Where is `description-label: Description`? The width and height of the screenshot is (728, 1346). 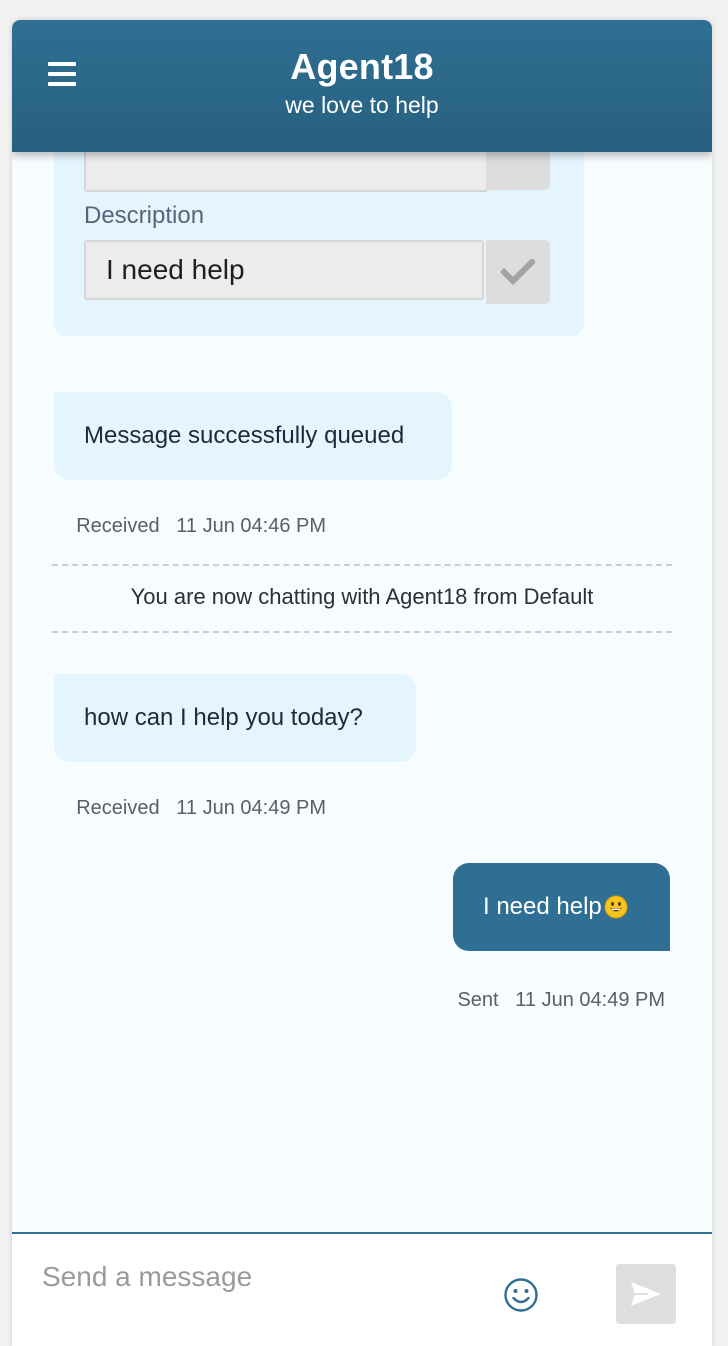
description-label: Description is located at coordinates (144, 215).